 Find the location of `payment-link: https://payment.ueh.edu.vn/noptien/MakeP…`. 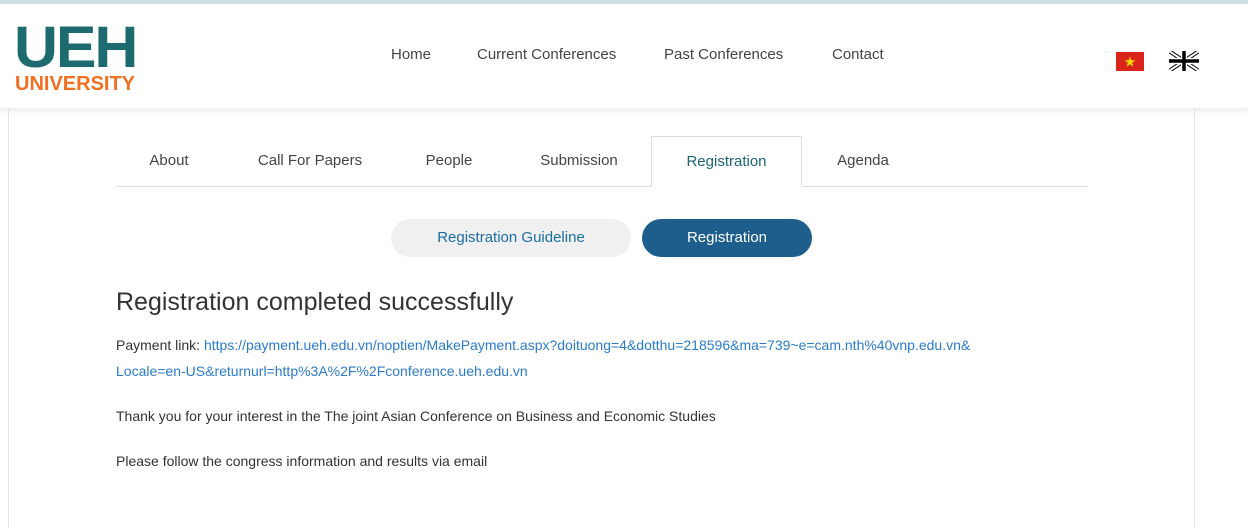

payment-link: https://payment.ueh.edu.vn/noptien/MakeP… is located at coordinates (543, 358).